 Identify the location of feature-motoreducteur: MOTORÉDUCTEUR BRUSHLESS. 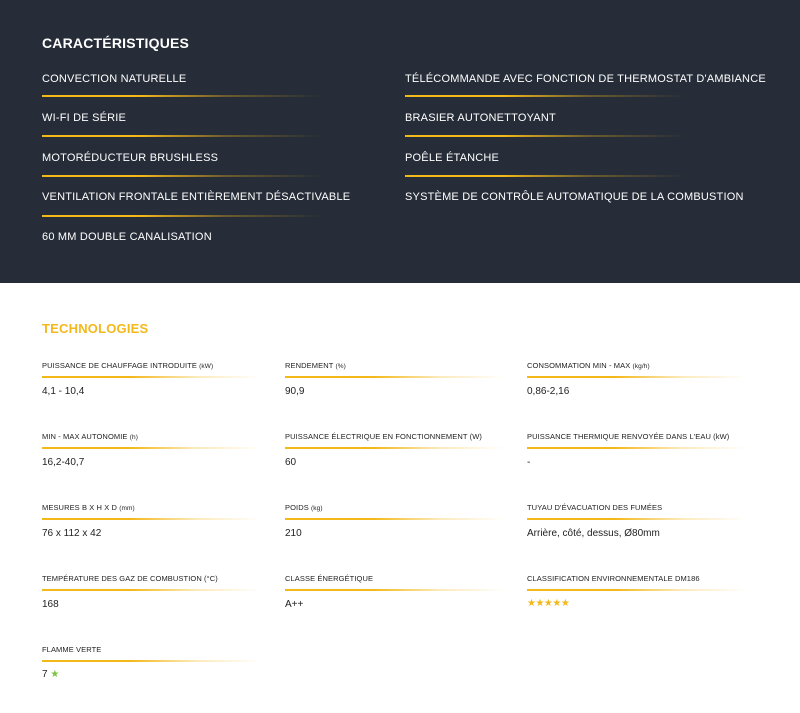
(130, 158).